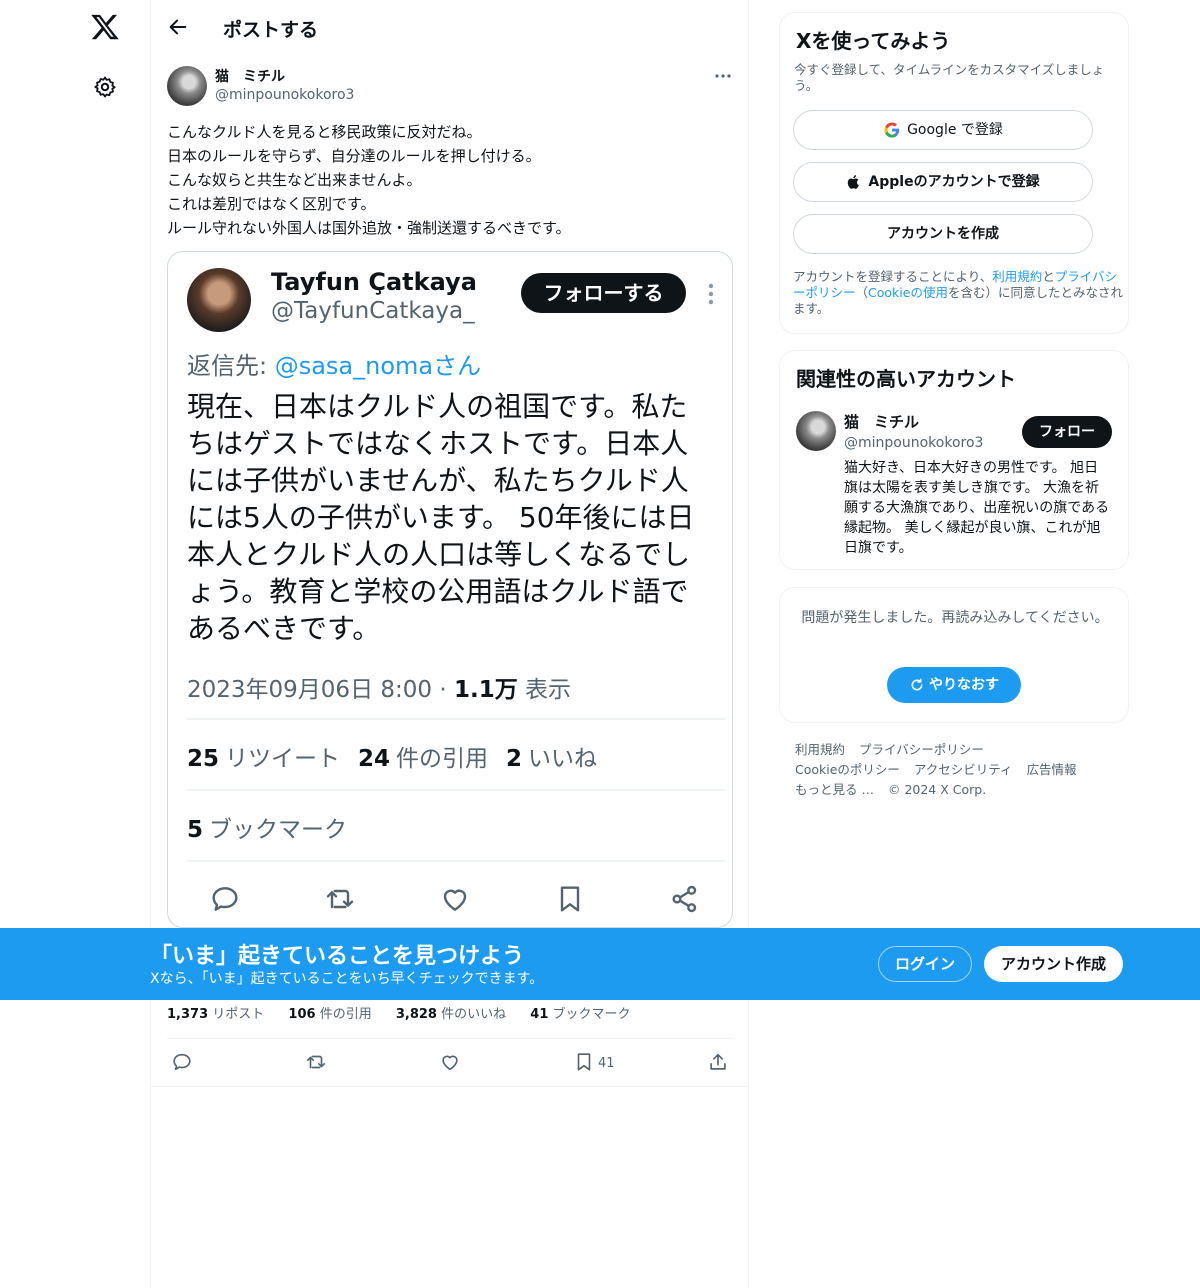 This screenshot has height=1288, width=1200. What do you see at coordinates (271, 30) in the screenshot?
I see `page-title: ポストする` at bounding box center [271, 30].